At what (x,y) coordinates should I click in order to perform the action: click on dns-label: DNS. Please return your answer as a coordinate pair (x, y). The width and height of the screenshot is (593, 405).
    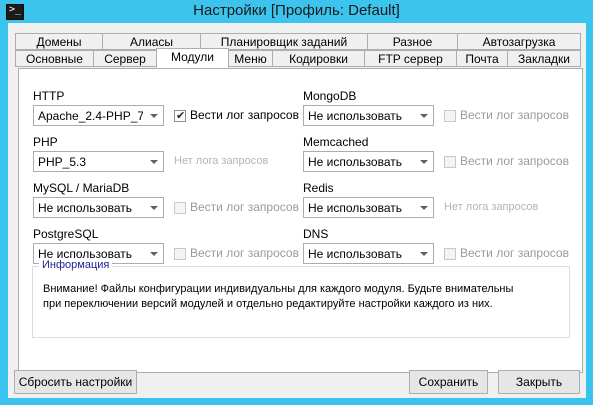
    Looking at the image, I should click on (316, 234).